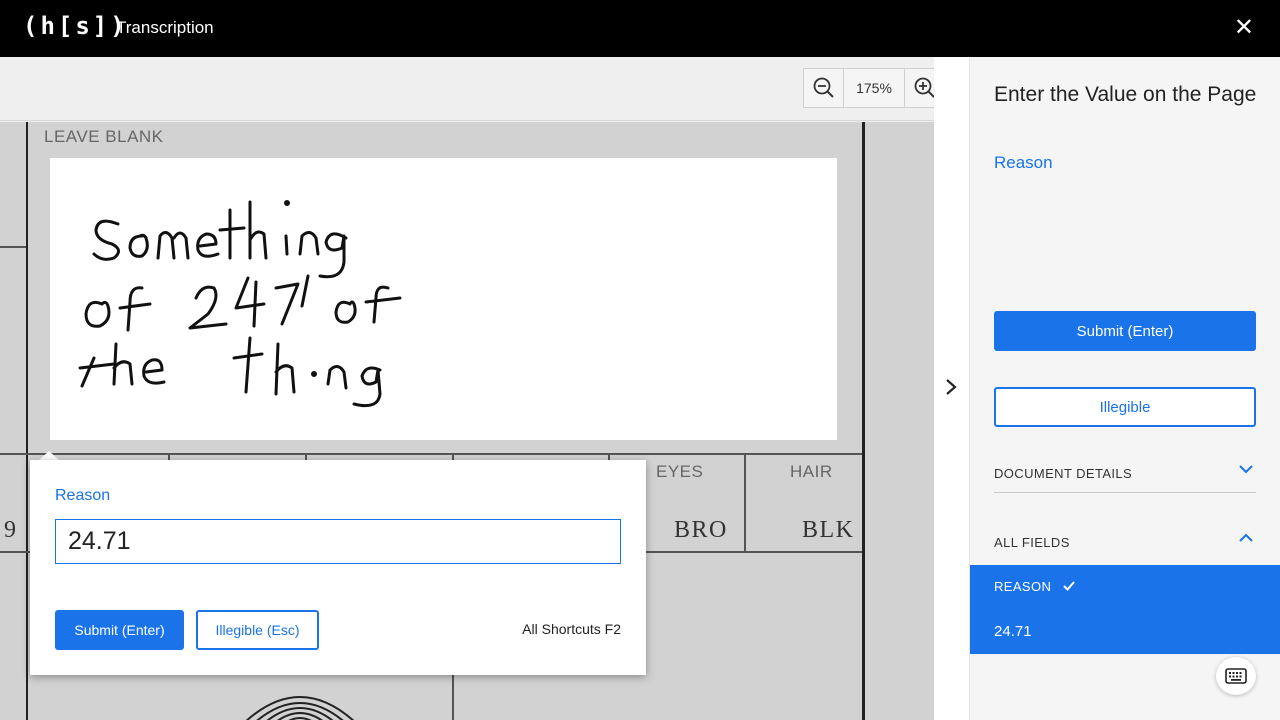 This screenshot has width=1280, height=720. I want to click on sidebar-illegible-button: Illegible, so click(1125, 407).